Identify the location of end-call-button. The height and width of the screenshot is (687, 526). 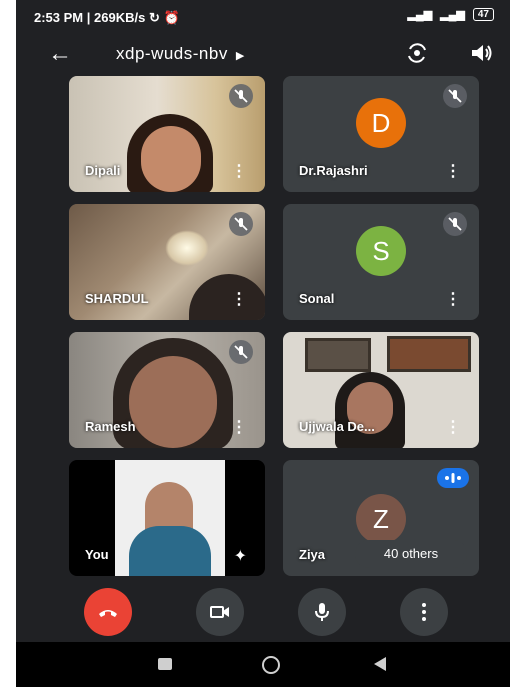
(108, 612).